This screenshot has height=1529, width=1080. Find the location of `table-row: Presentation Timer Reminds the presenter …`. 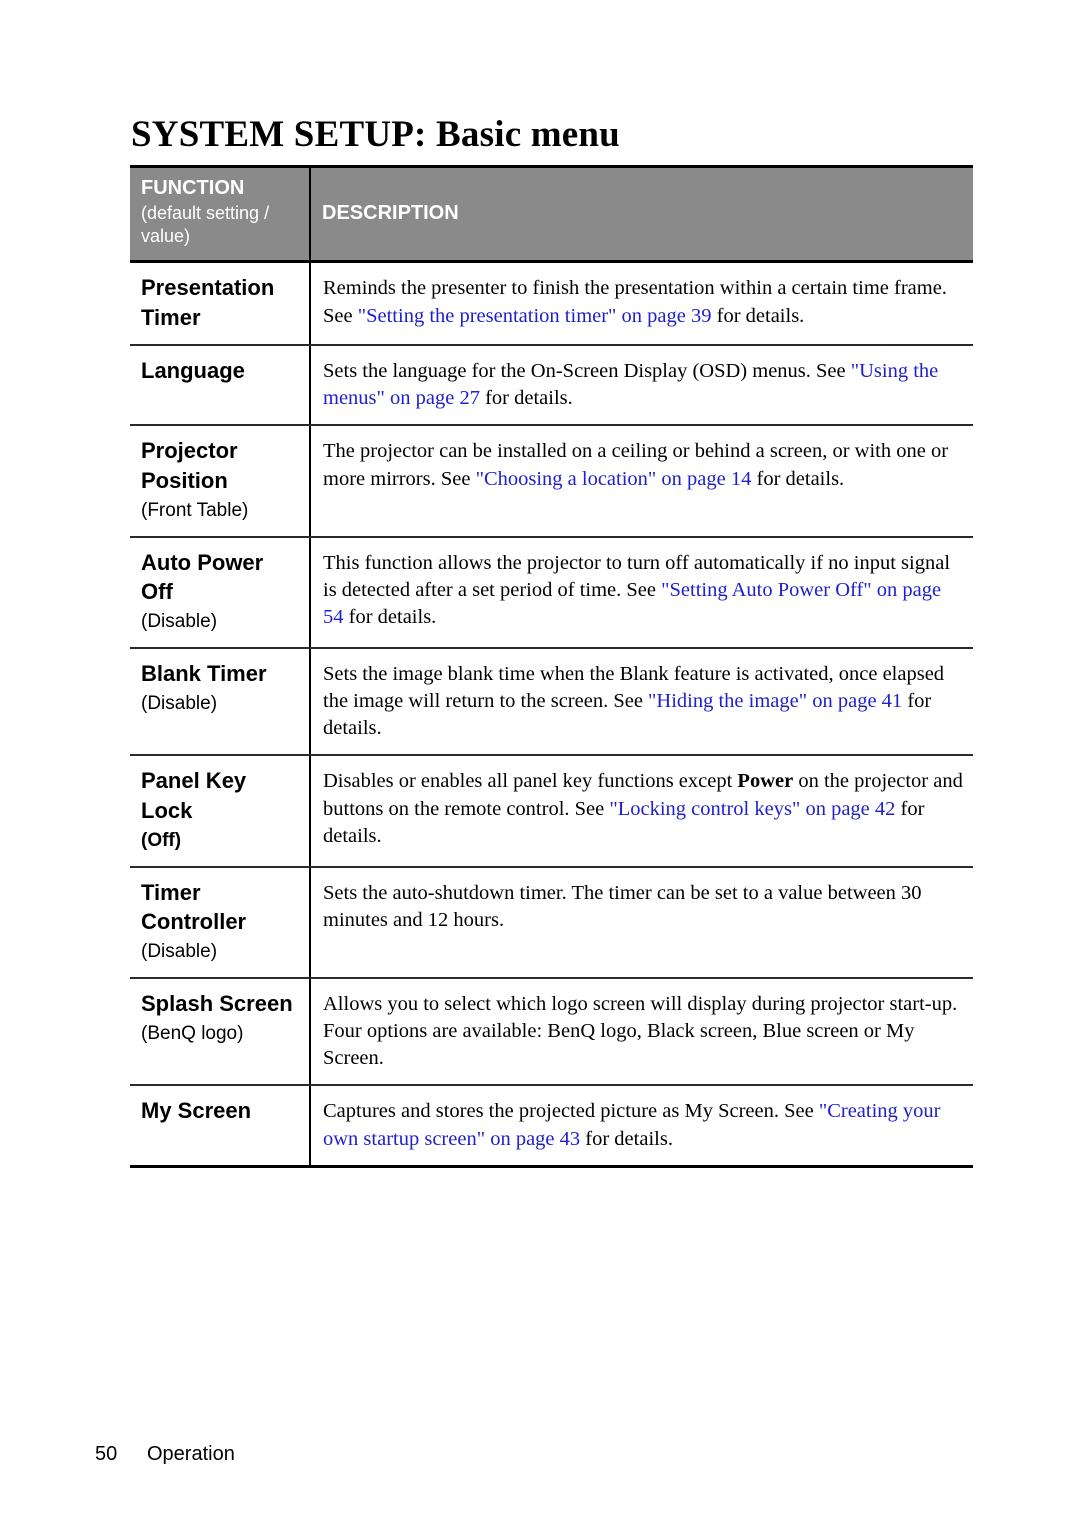

table-row: Presentation Timer Reminds the presenter … is located at coordinates (551, 303).